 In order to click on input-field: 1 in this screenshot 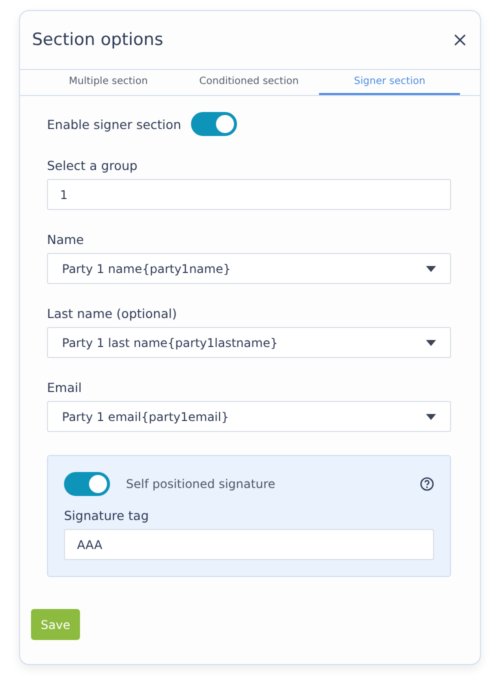, I will do `click(249, 194)`.